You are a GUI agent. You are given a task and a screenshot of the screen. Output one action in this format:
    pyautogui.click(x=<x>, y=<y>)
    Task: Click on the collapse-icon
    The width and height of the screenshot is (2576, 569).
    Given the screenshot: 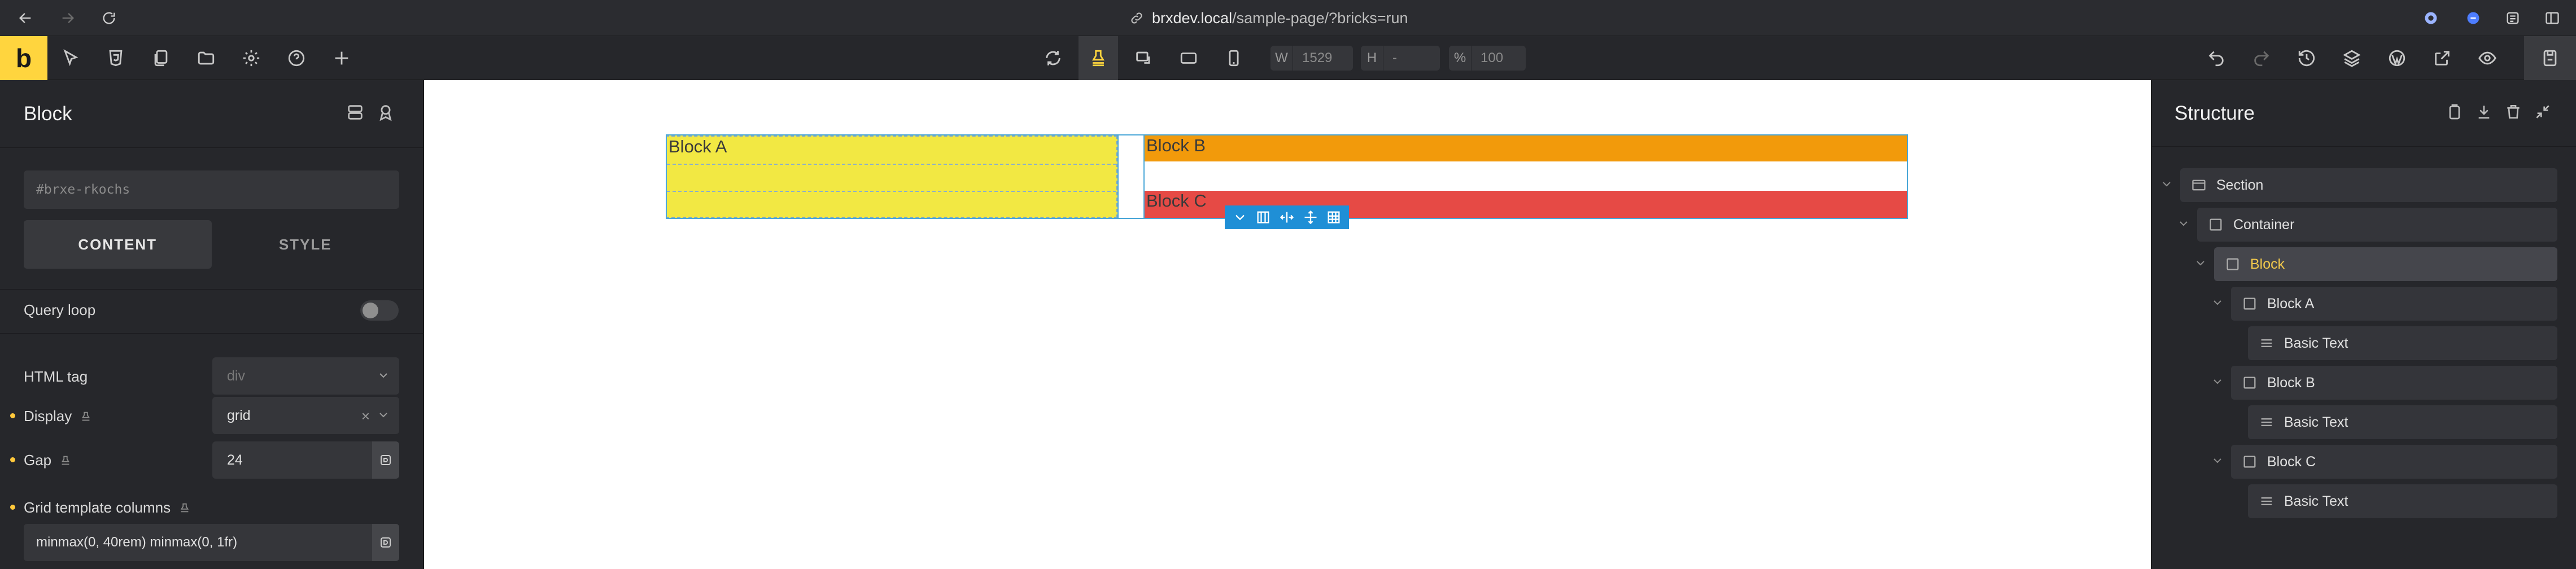 What is the action you would take?
    pyautogui.click(x=2544, y=113)
    